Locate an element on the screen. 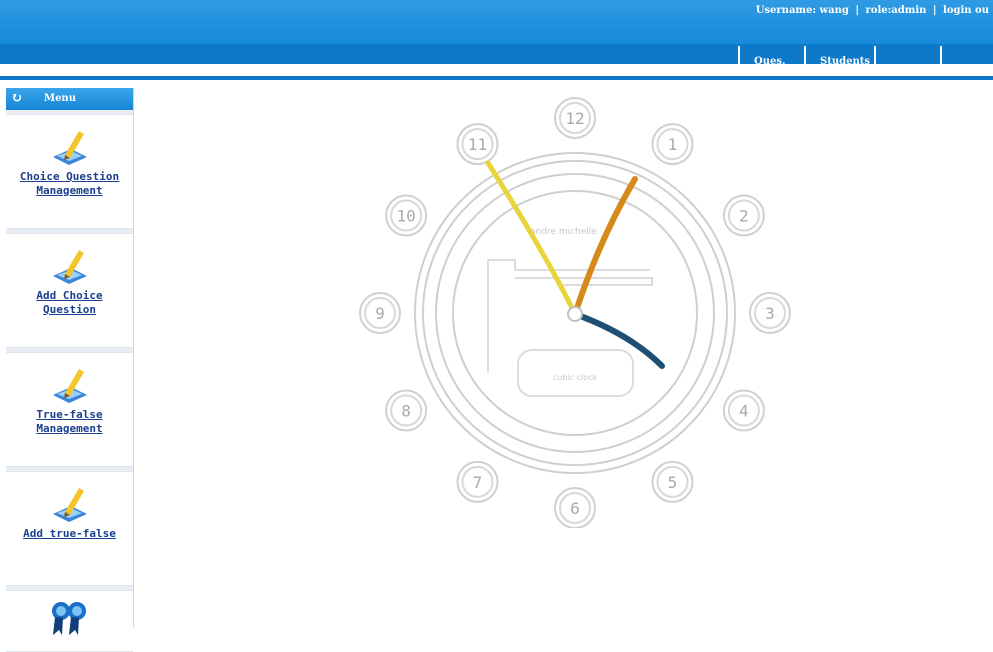 This screenshot has width=993, height=652. second-hand is located at coordinates (531, 238).